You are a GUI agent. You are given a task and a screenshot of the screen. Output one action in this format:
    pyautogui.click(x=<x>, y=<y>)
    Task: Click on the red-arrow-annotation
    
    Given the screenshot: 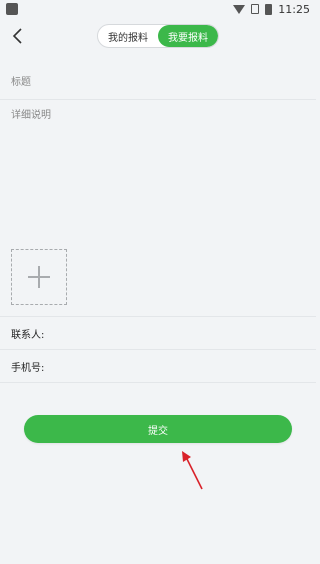 What is the action you would take?
    pyautogui.click(x=192, y=470)
    